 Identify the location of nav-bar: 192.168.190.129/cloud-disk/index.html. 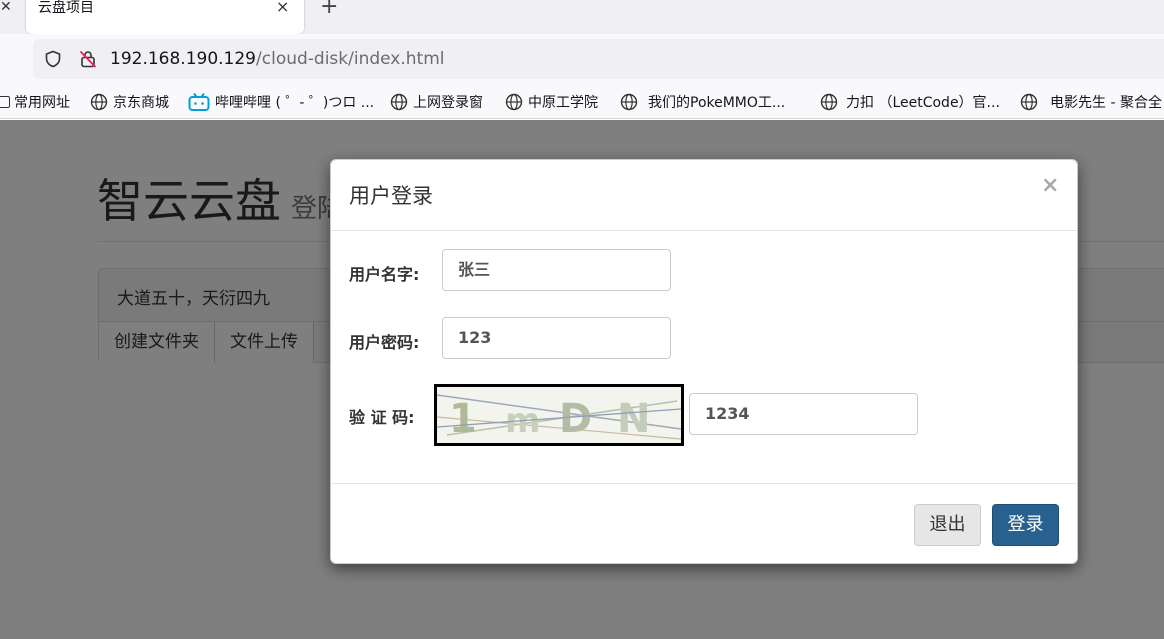
(582, 59).